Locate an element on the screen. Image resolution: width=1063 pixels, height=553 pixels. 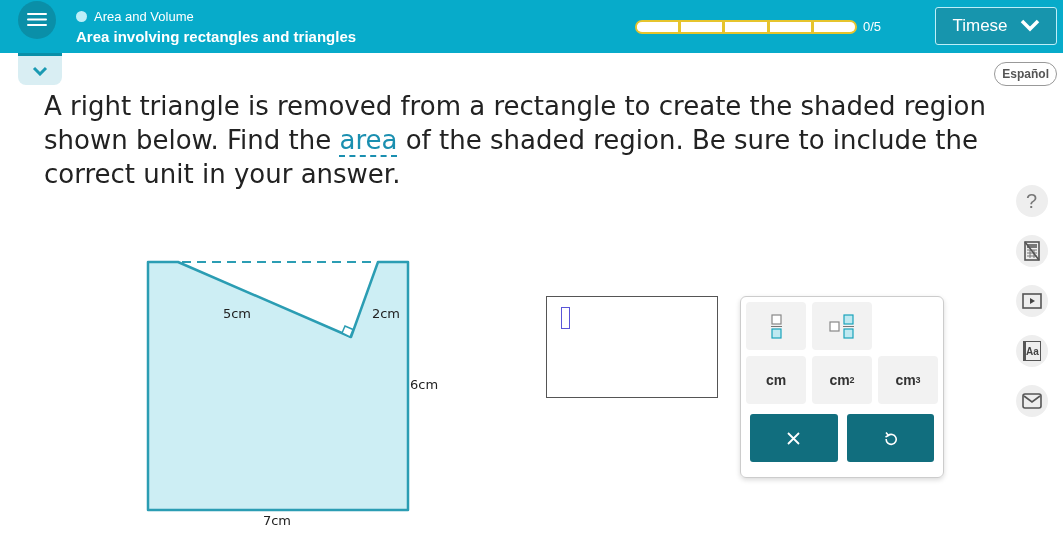
unit-key: cm is located at coordinates (776, 380).